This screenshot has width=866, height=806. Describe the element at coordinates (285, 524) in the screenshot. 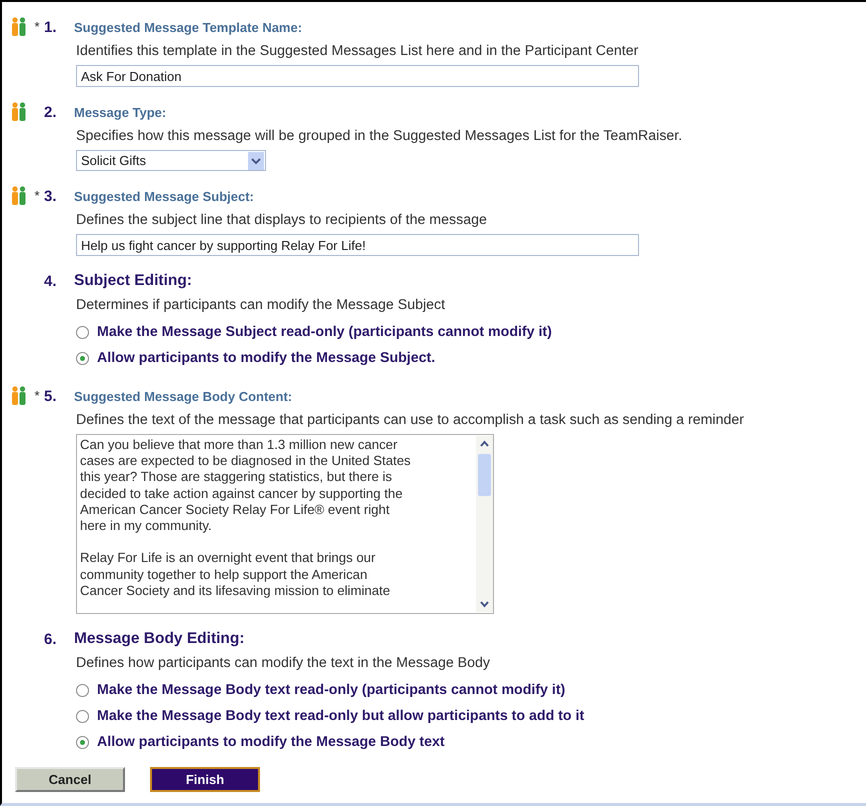

I see `message-body-field: Can you believe that more than 1.3 million new cancer cases are expected to be diagnosed in the United States this year? Those are staggering statistics, but there is decided to take action against cancer by supporting the American Cancer Society Relay For Life® event right here in my community. Relay For Life is an overnight event that brings our community together to help support the American Cancer Society and its lifesaving mission to eliminate` at that location.